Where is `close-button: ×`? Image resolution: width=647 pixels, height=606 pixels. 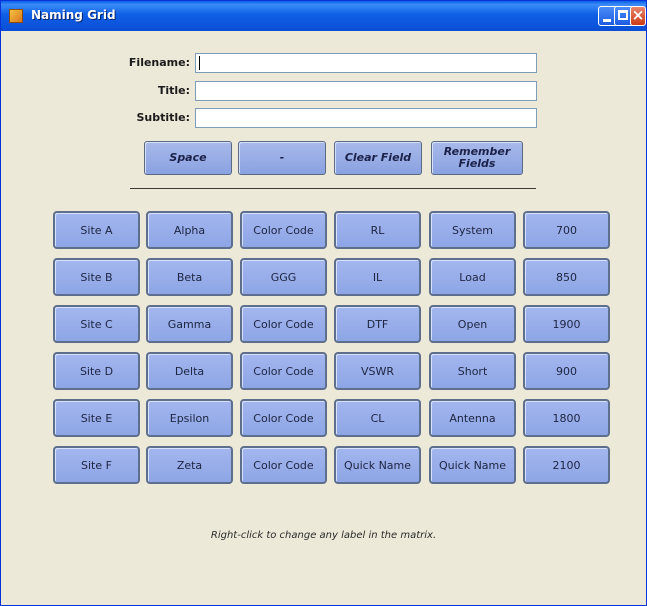 close-button: × is located at coordinates (638, 16).